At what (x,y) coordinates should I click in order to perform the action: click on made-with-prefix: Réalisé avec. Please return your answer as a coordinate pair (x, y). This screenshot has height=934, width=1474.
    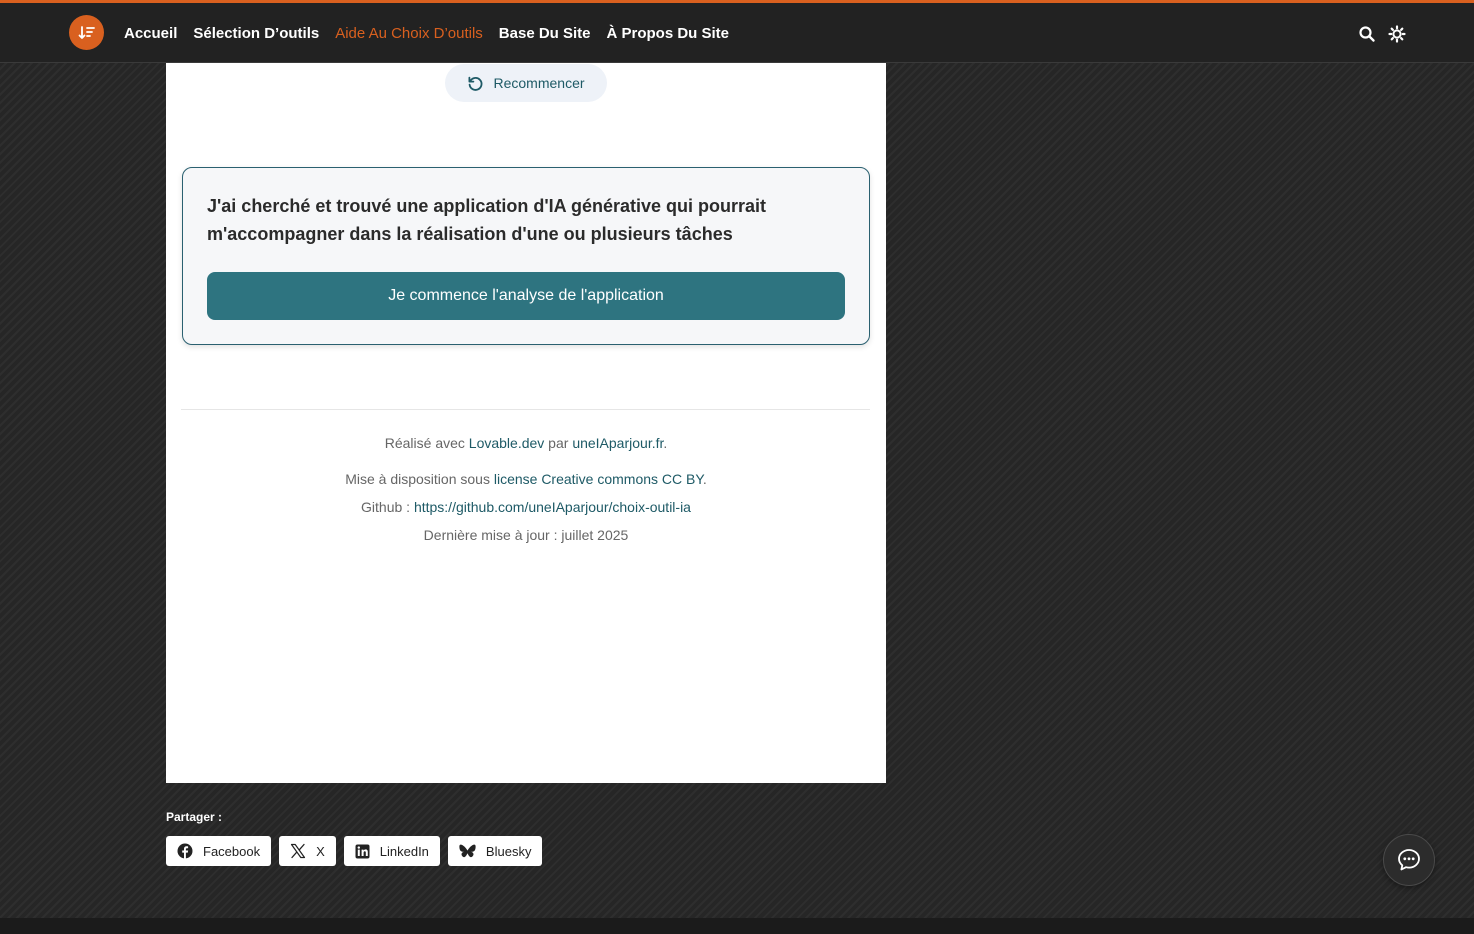
    Looking at the image, I should click on (426, 443).